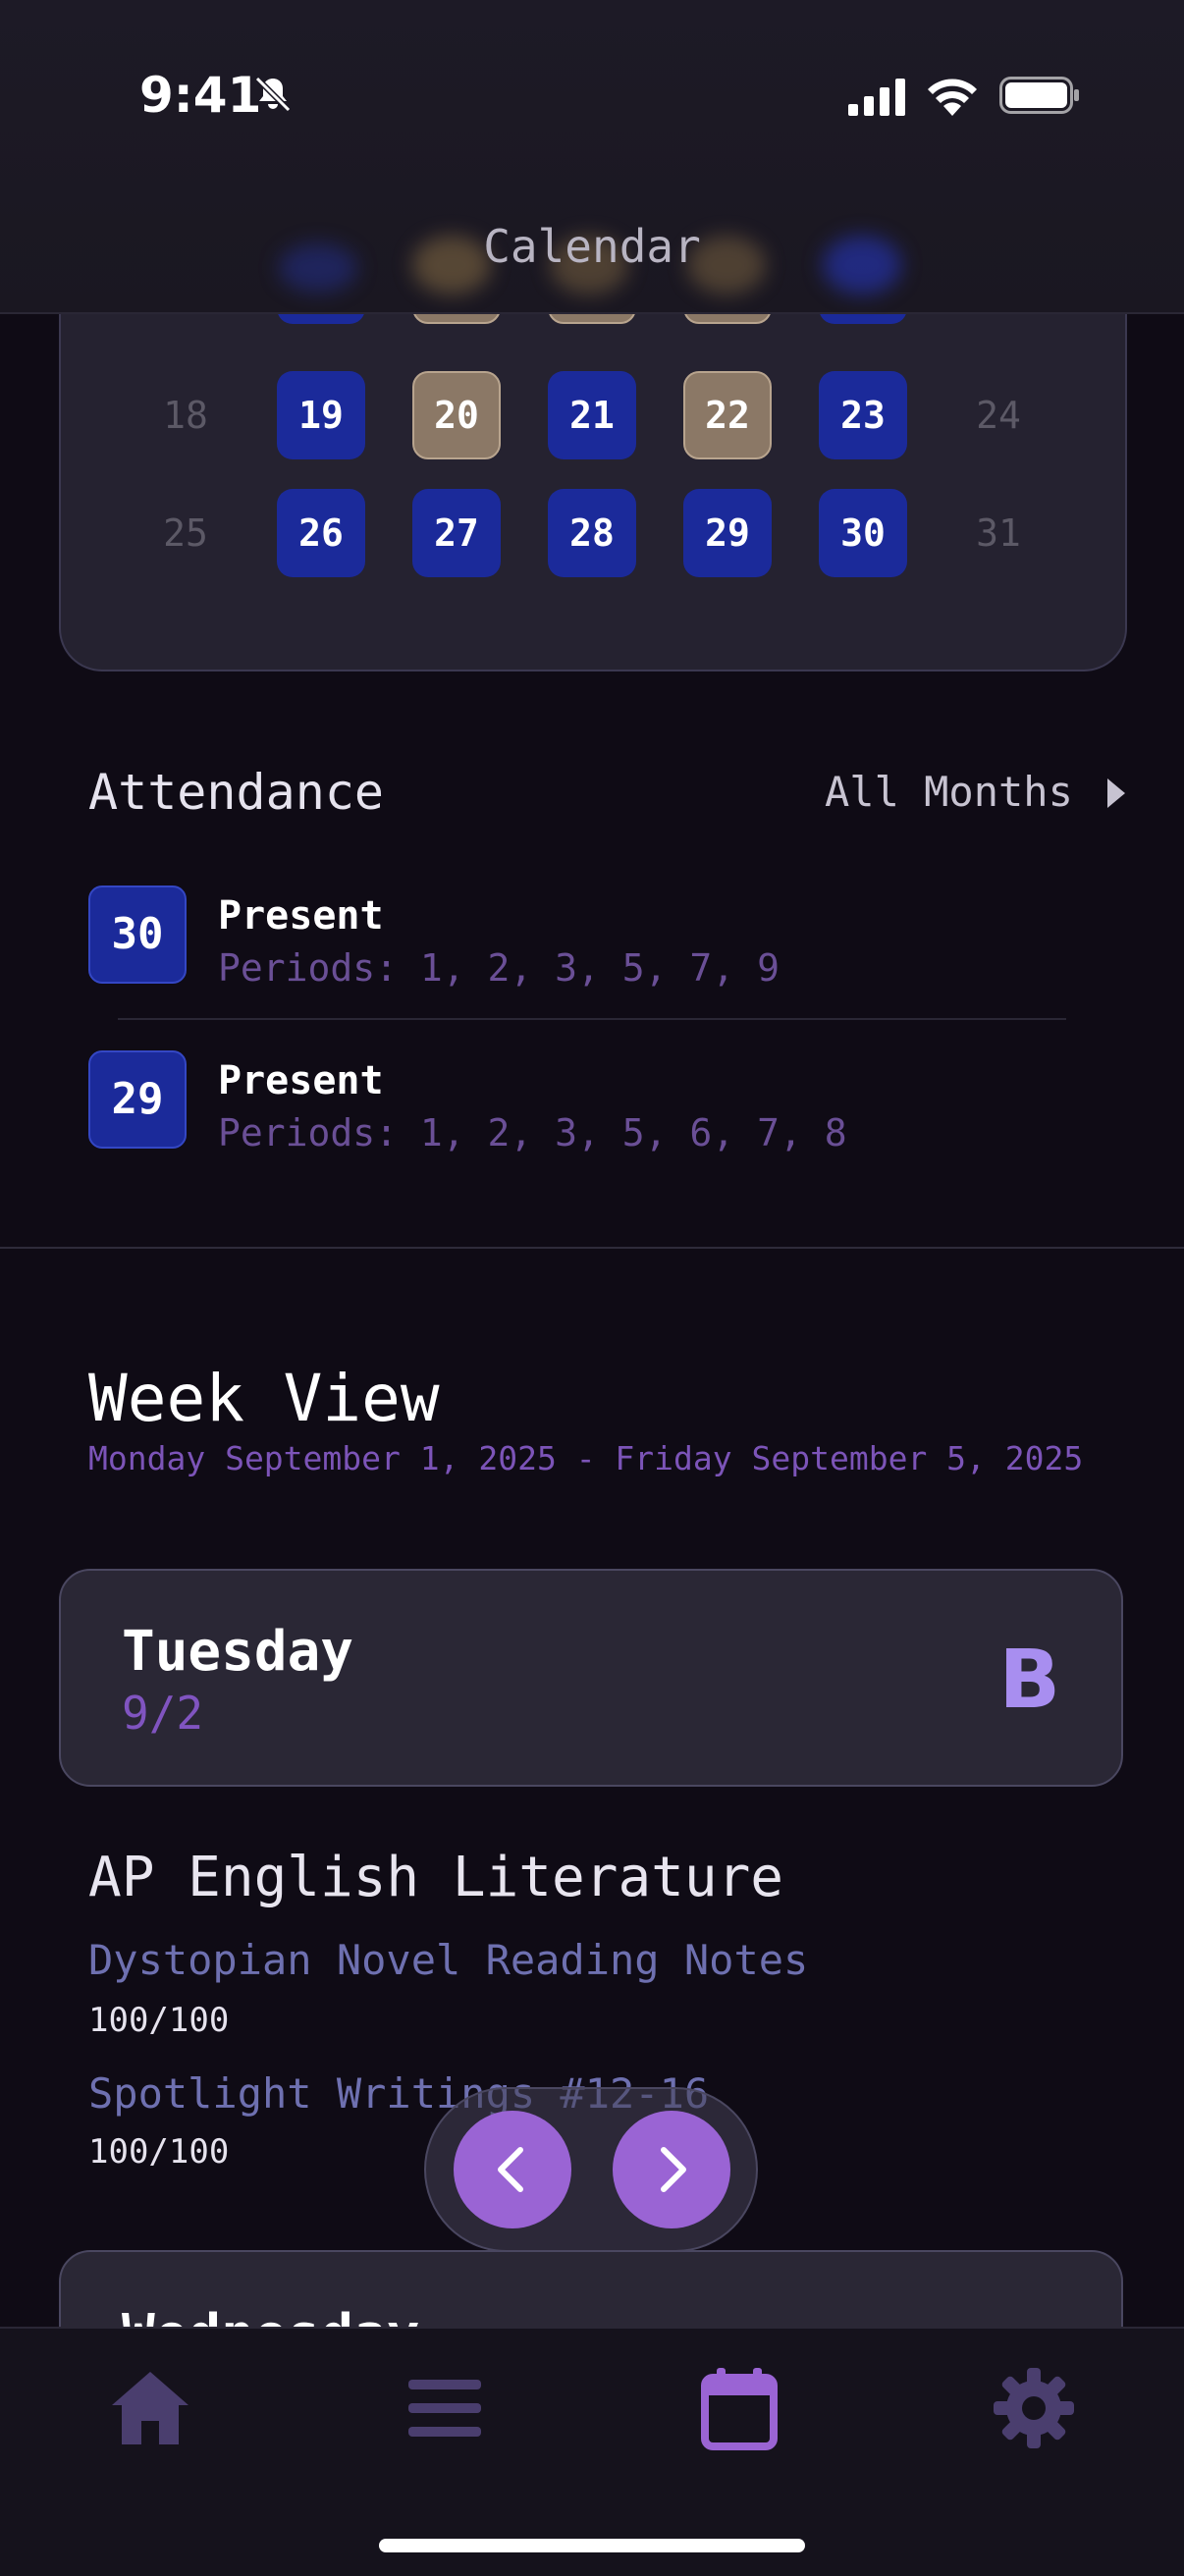 The image size is (1184, 2576). What do you see at coordinates (200, 95) in the screenshot?
I see `status-time: 9:41` at bounding box center [200, 95].